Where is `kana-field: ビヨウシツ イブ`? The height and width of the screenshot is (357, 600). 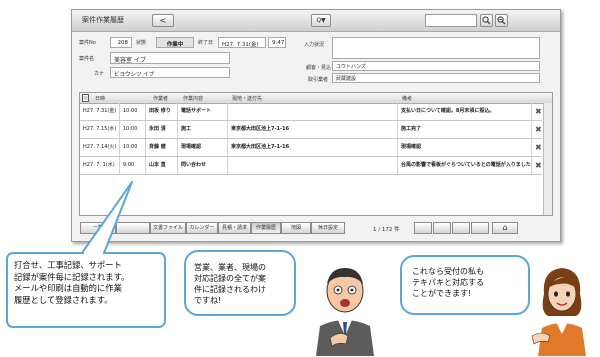
kana-field: ビヨウシツ イブ is located at coordinates (170, 72).